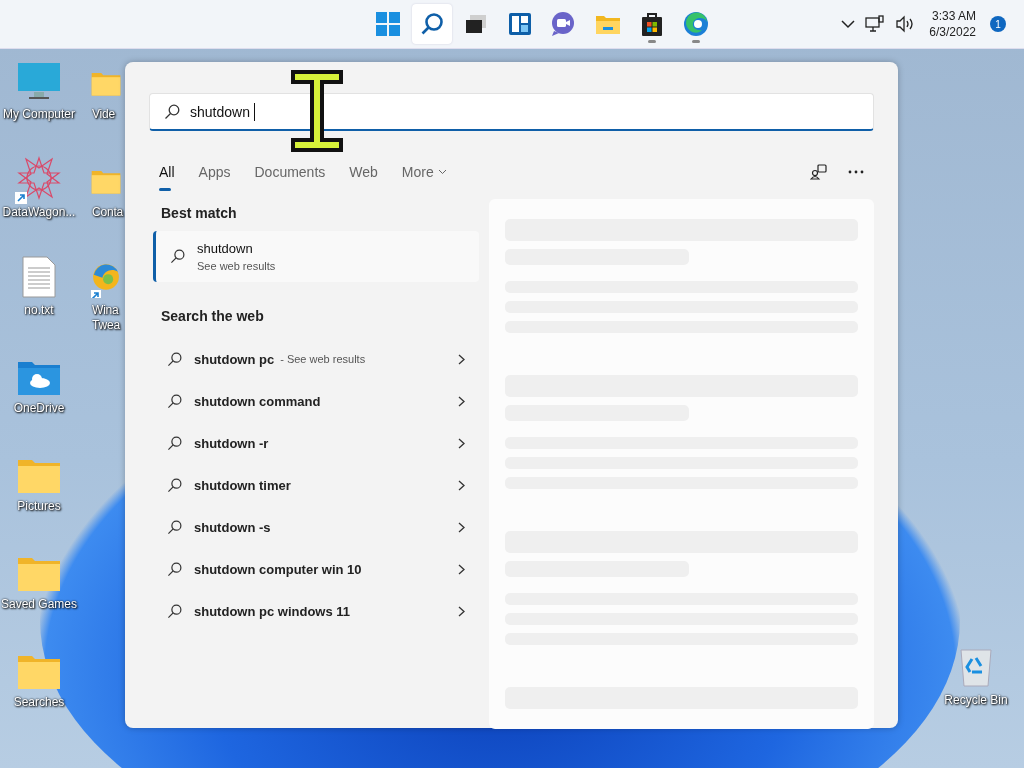 Image resolution: width=1024 pixels, height=768 pixels. I want to click on web-suggestion-link: shutdown pc, so click(234, 359).